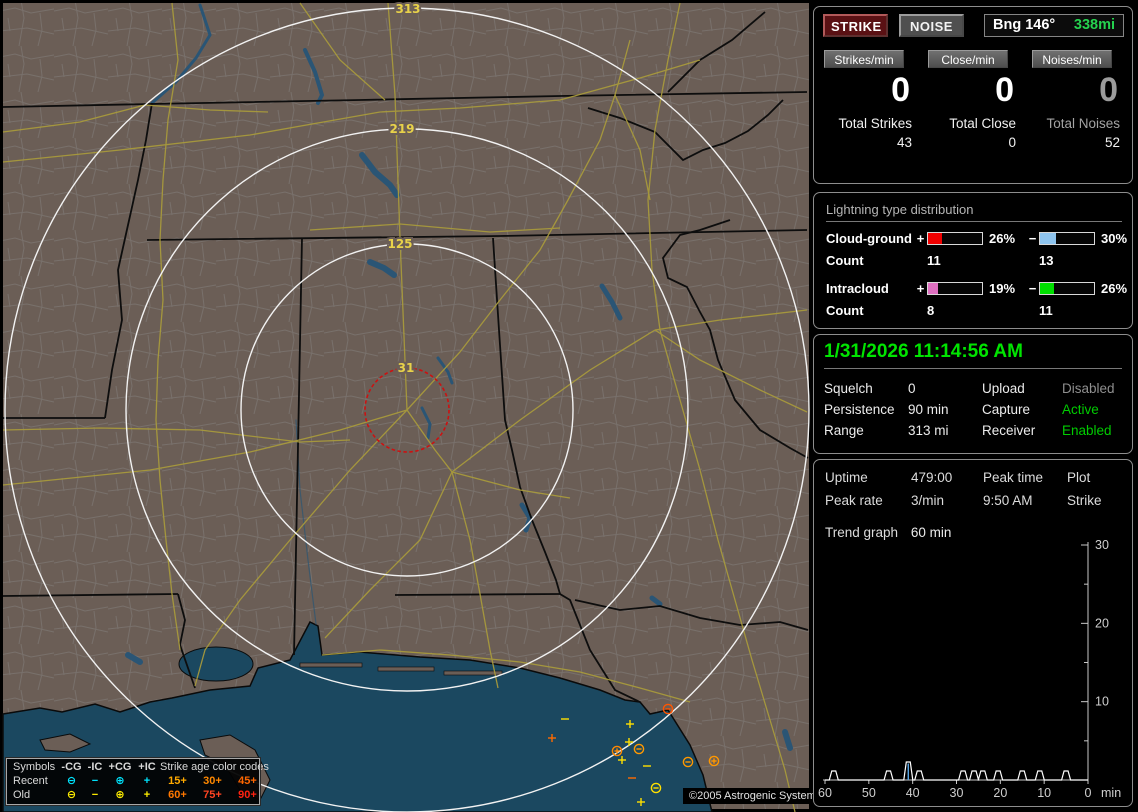 The width and height of the screenshot is (1138, 812). What do you see at coordinates (844, 430) in the screenshot?
I see `range-label: Range` at bounding box center [844, 430].